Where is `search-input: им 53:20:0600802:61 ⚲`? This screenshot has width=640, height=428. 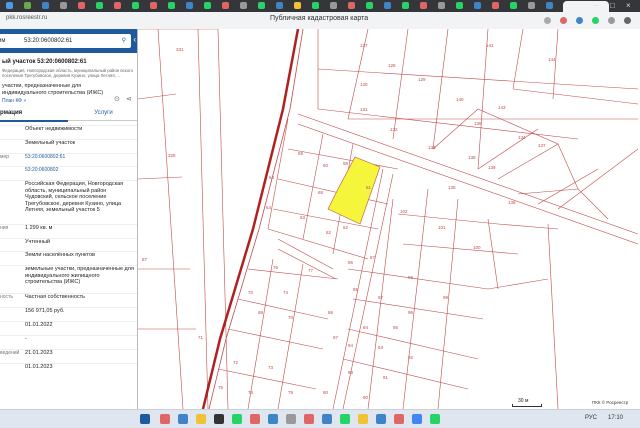
search-input: им 53:20:0600802:61 ⚲ is located at coordinates (65, 41).